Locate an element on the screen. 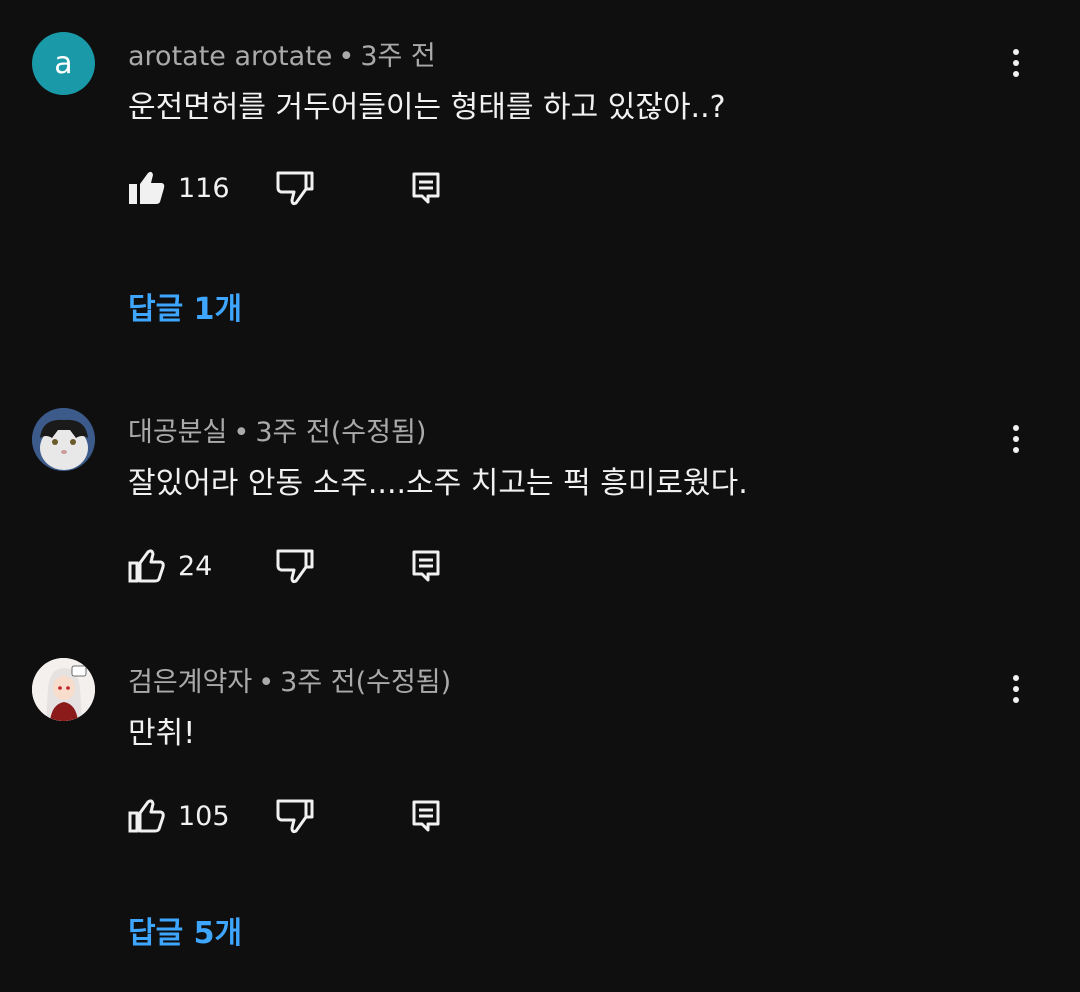 This screenshot has height=992, width=1080. like-count: 116 is located at coordinates (204, 188).